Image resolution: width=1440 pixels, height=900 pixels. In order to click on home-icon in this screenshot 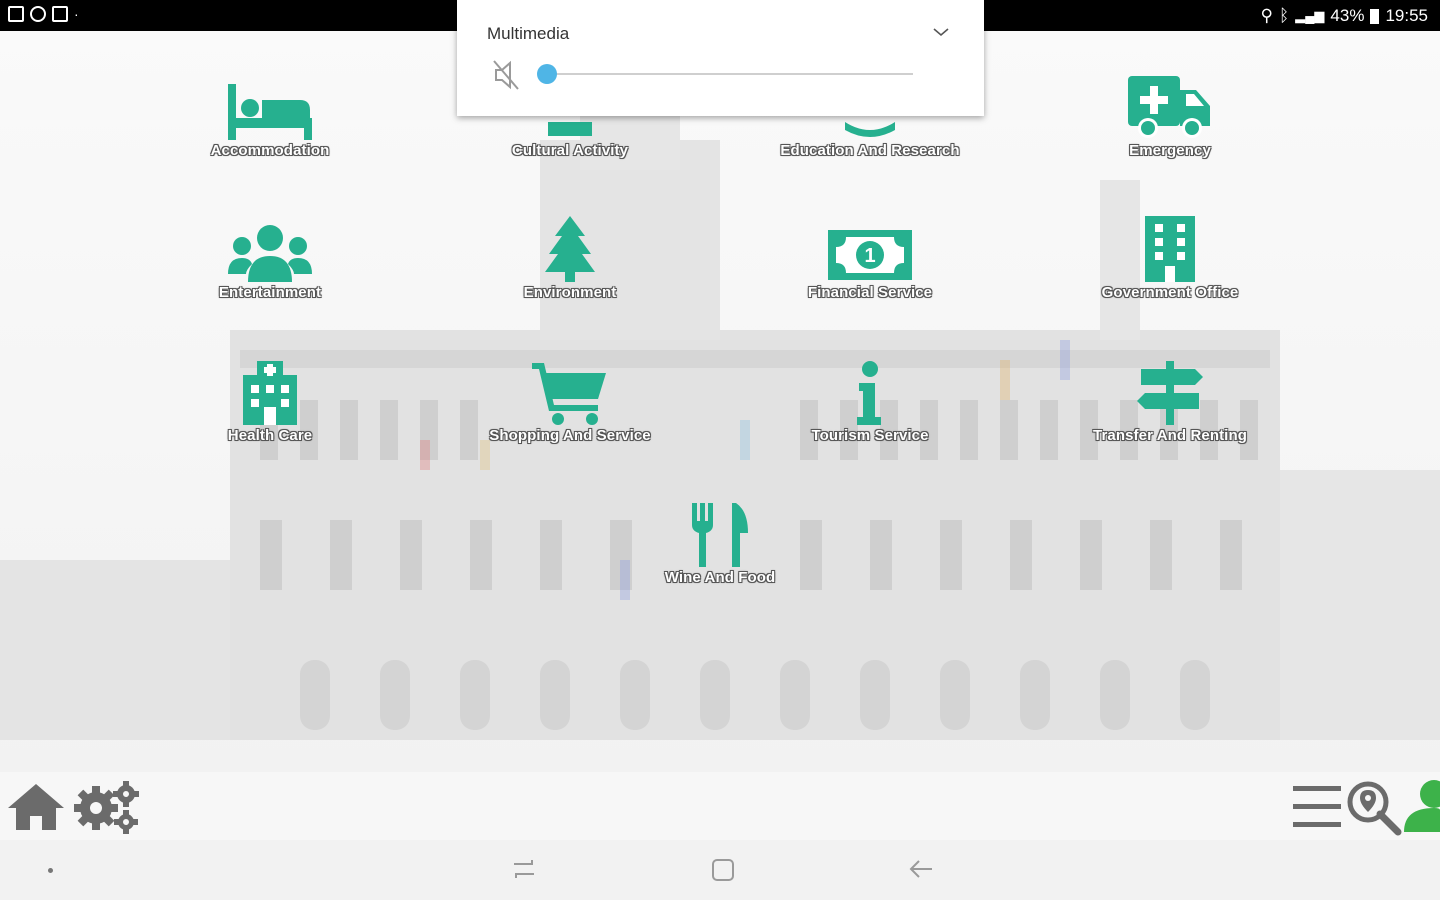, I will do `click(36, 807)`.